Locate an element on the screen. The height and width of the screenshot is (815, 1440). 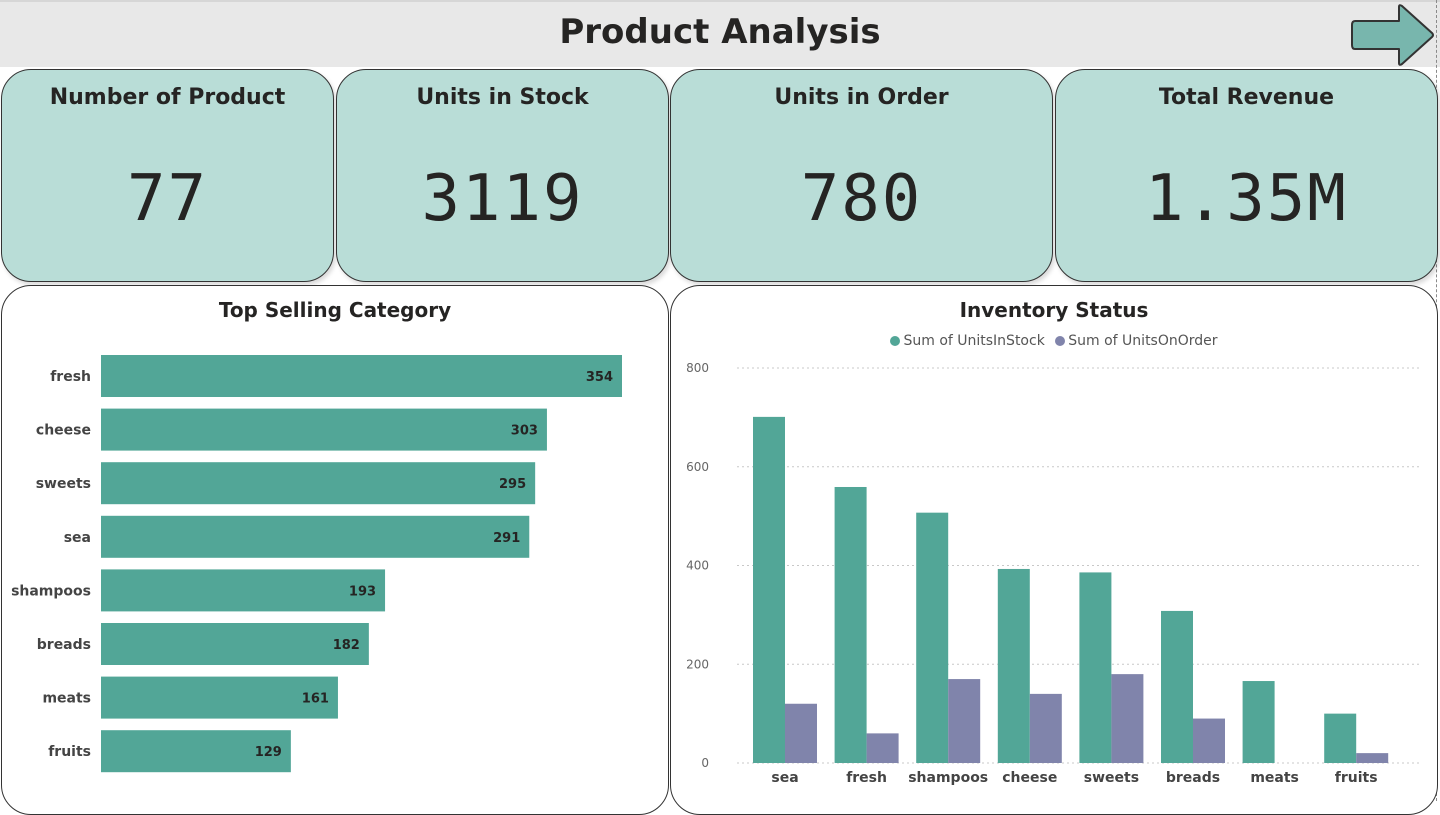
x-tick-label-breads: breads is located at coordinates (1193, 778).